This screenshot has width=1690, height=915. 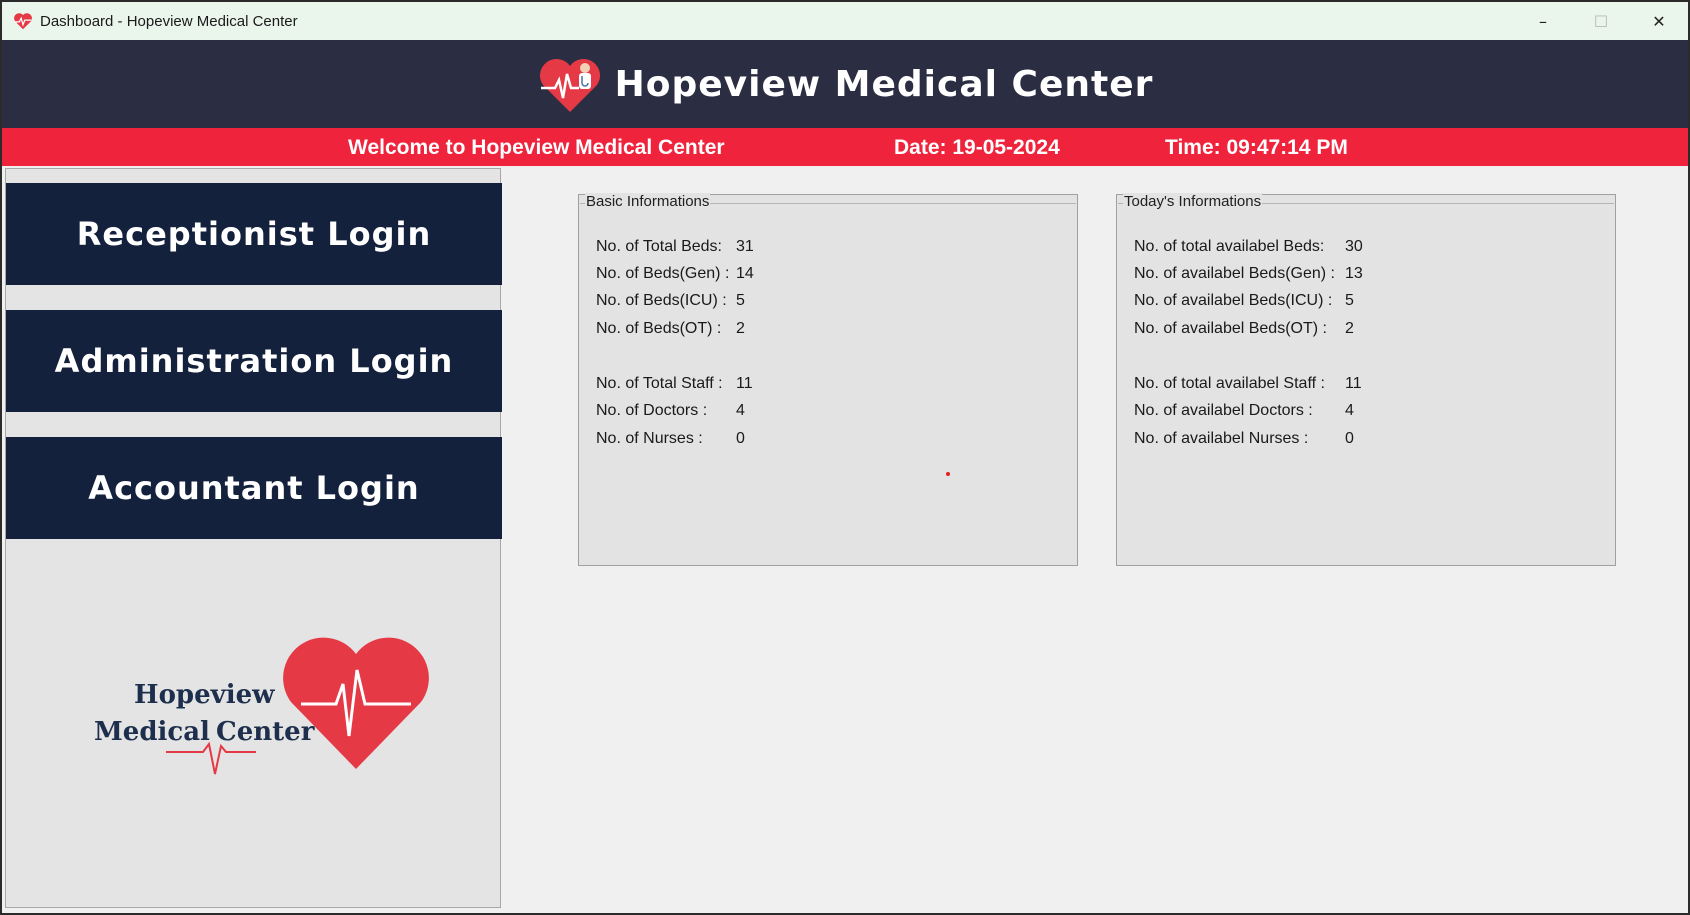 What do you see at coordinates (663, 273) in the screenshot?
I see `info-label: No. of Beds(Gen) :` at bounding box center [663, 273].